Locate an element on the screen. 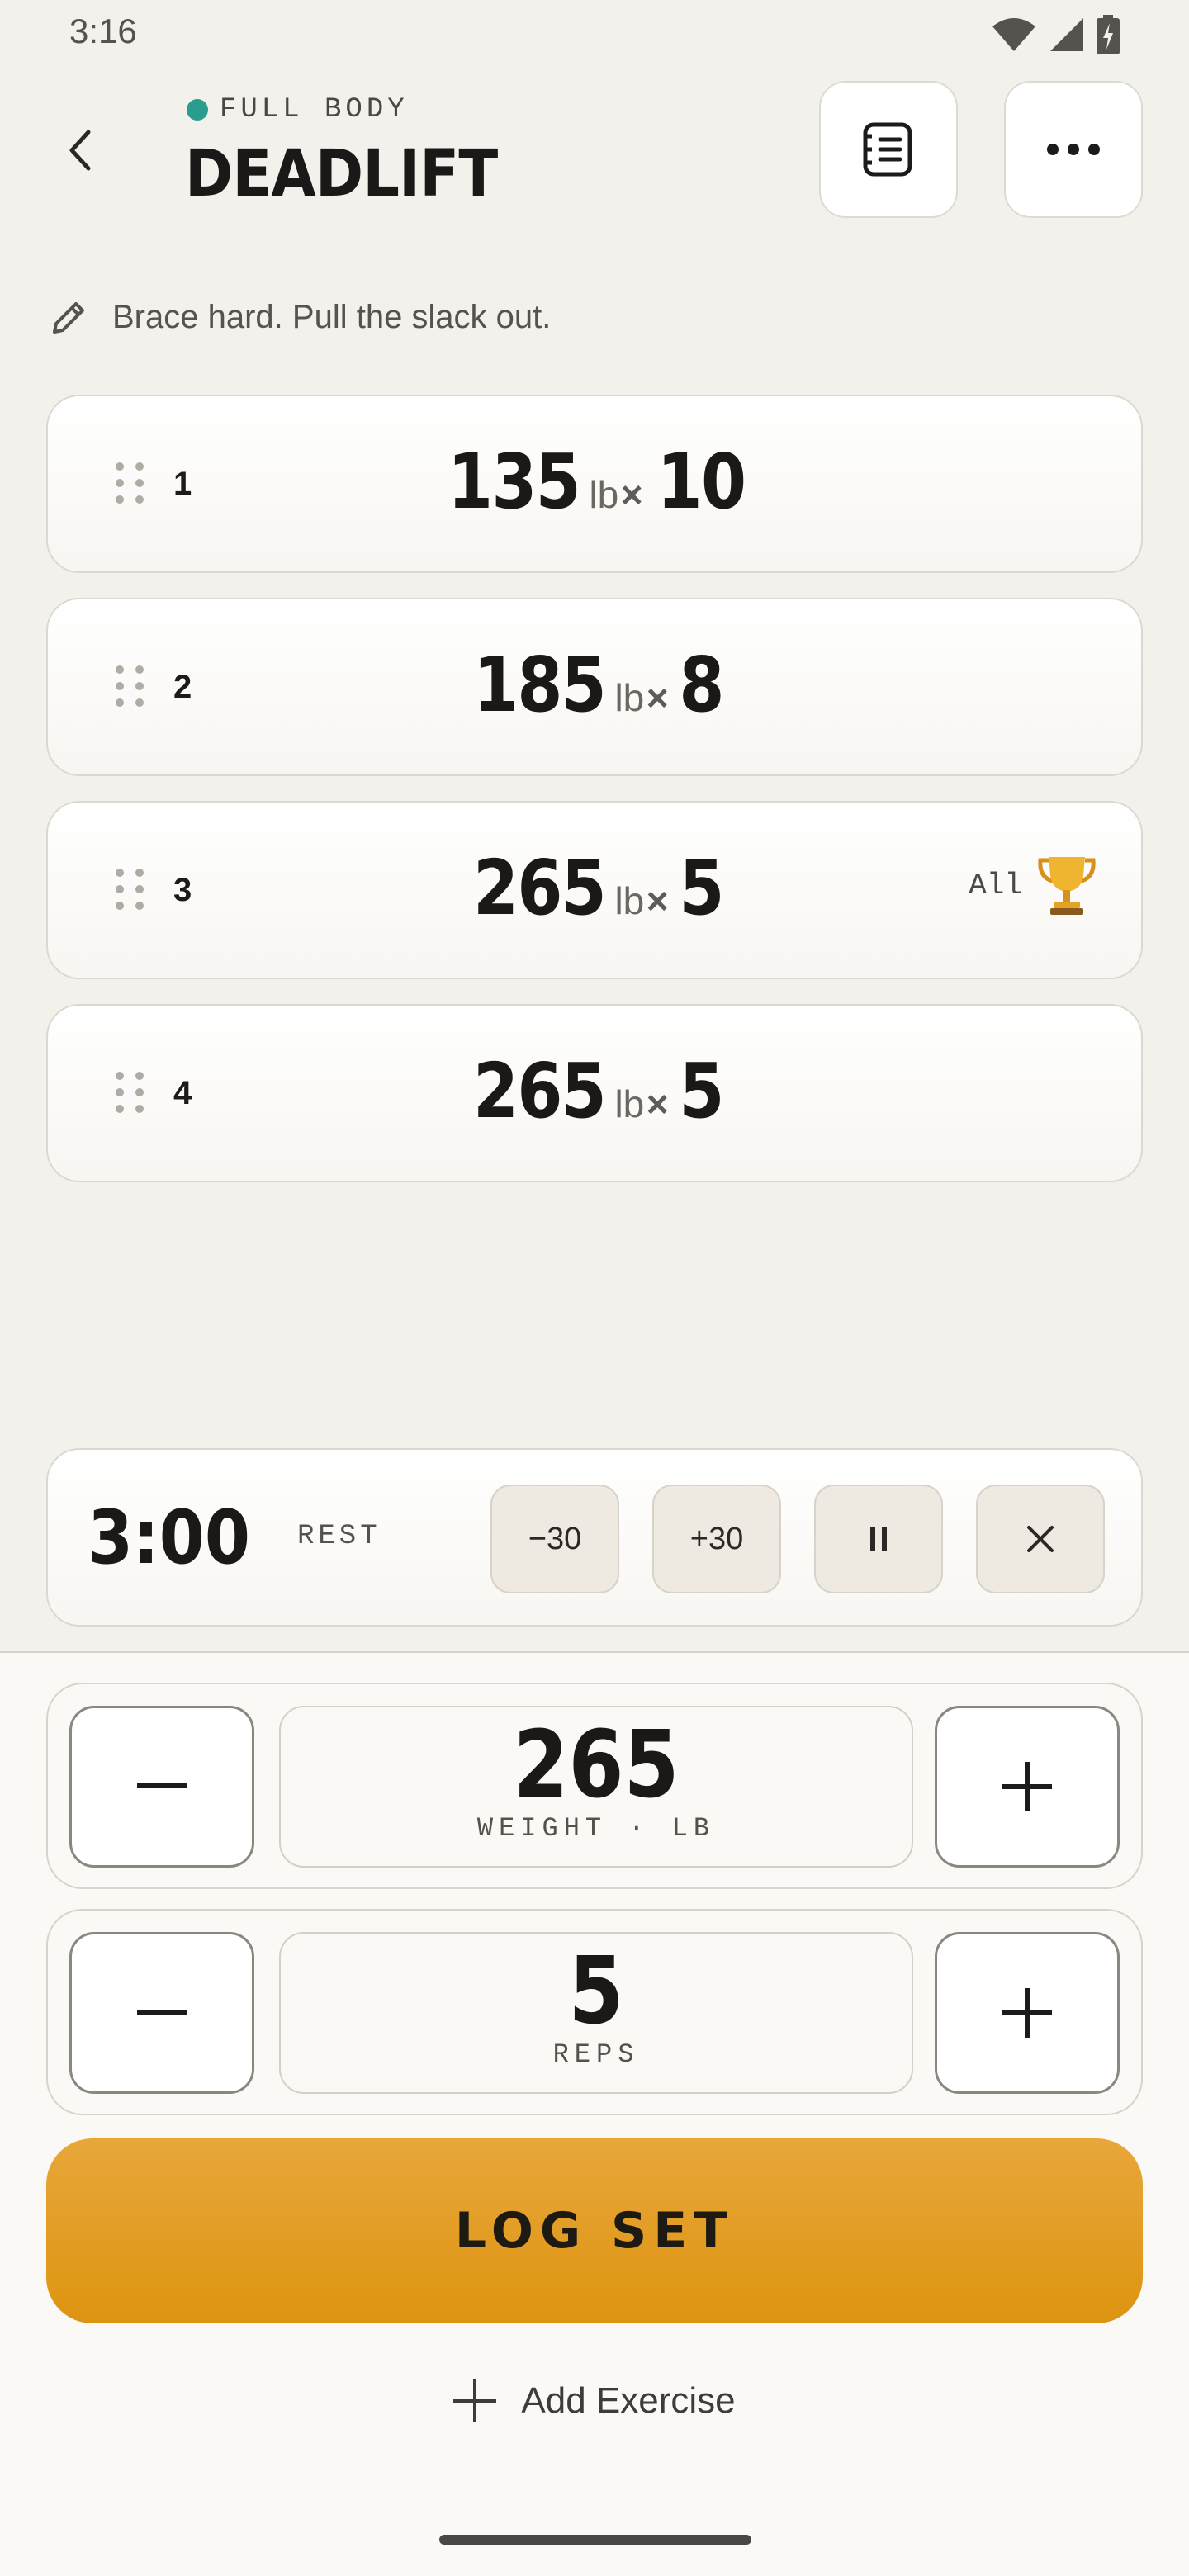 This screenshot has height=2576, width=1189. weight-decrement-button is located at coordinates (161, 1787).